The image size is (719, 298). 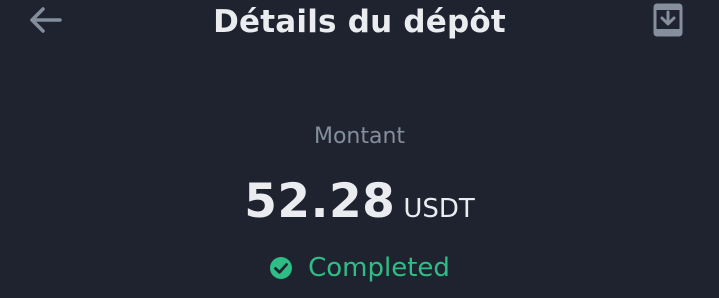 What do you see at coordinates (379, 268) in the screenshot?
I see `status-text: Completed` at bounding box center [379, 268].